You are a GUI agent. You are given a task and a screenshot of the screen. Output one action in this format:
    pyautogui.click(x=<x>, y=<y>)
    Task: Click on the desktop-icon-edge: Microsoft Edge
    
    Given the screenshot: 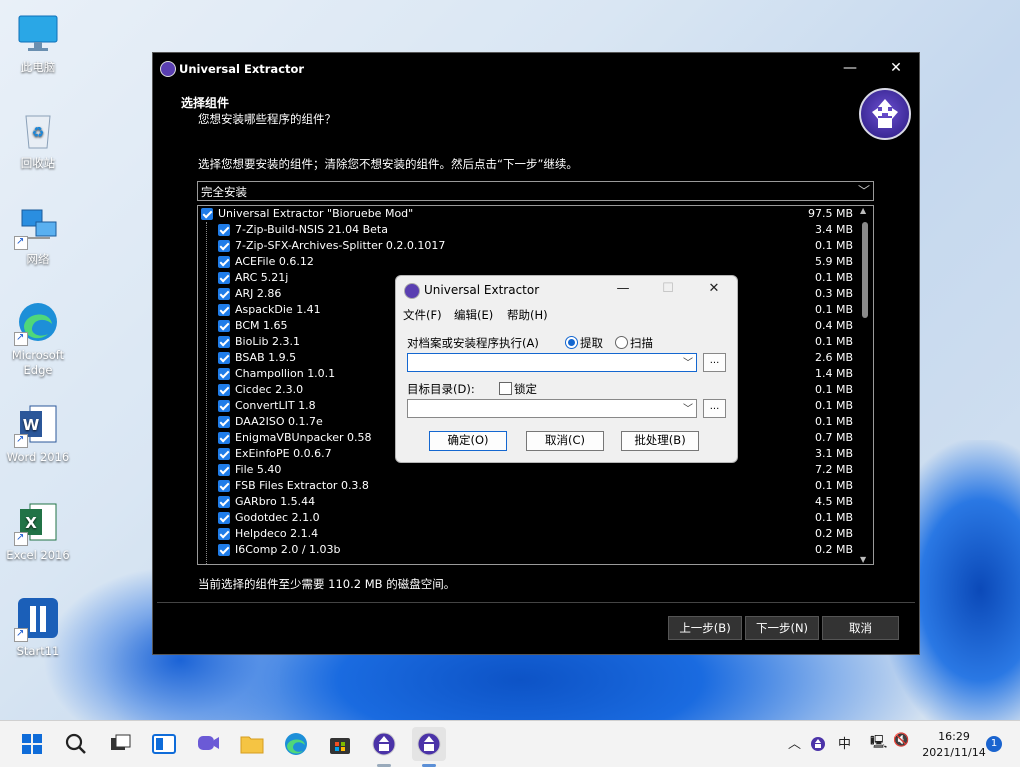 What is the action you would take?
    pyautogui.click(x=38, y=339)
    